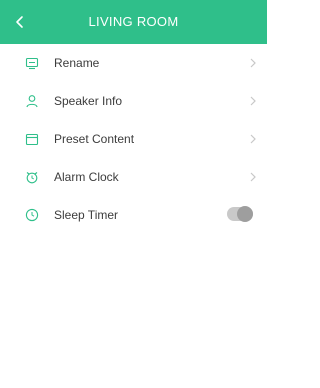 This screenshot has height=388, width=320. Describe the element at coordinates (94, 139) in the screenshot. I see `menu-item-label: Preset Content` at that location.